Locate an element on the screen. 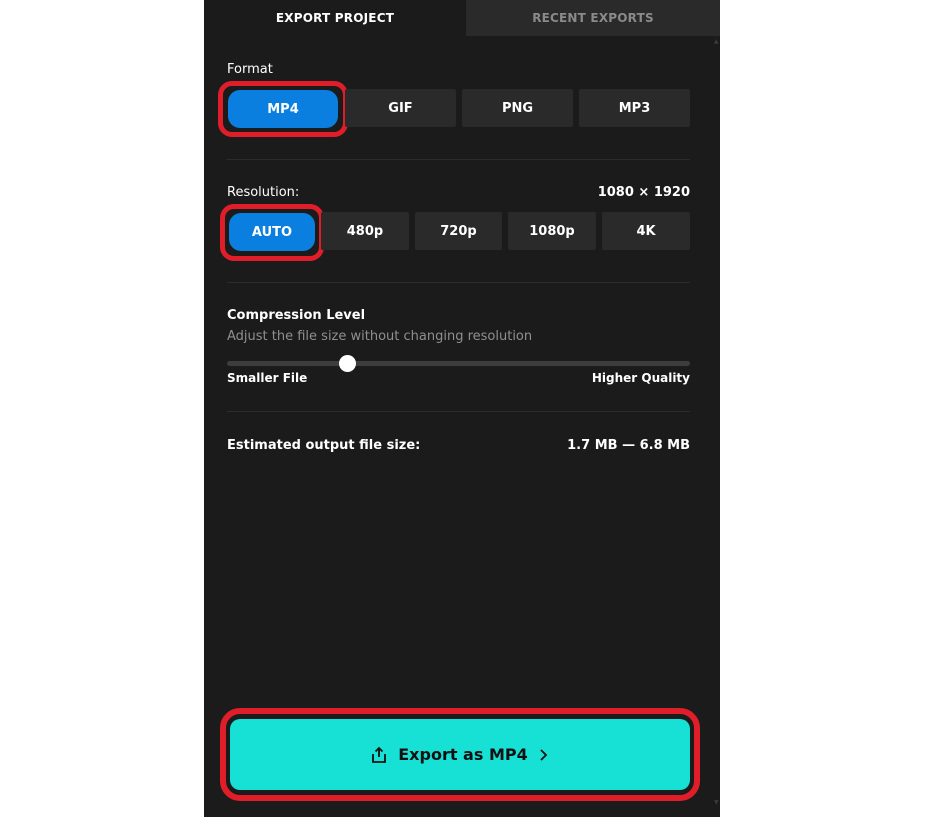 The height and width of the screenshot is (817, 943). compression-slider-thumb is located at coordinates (348, 363).